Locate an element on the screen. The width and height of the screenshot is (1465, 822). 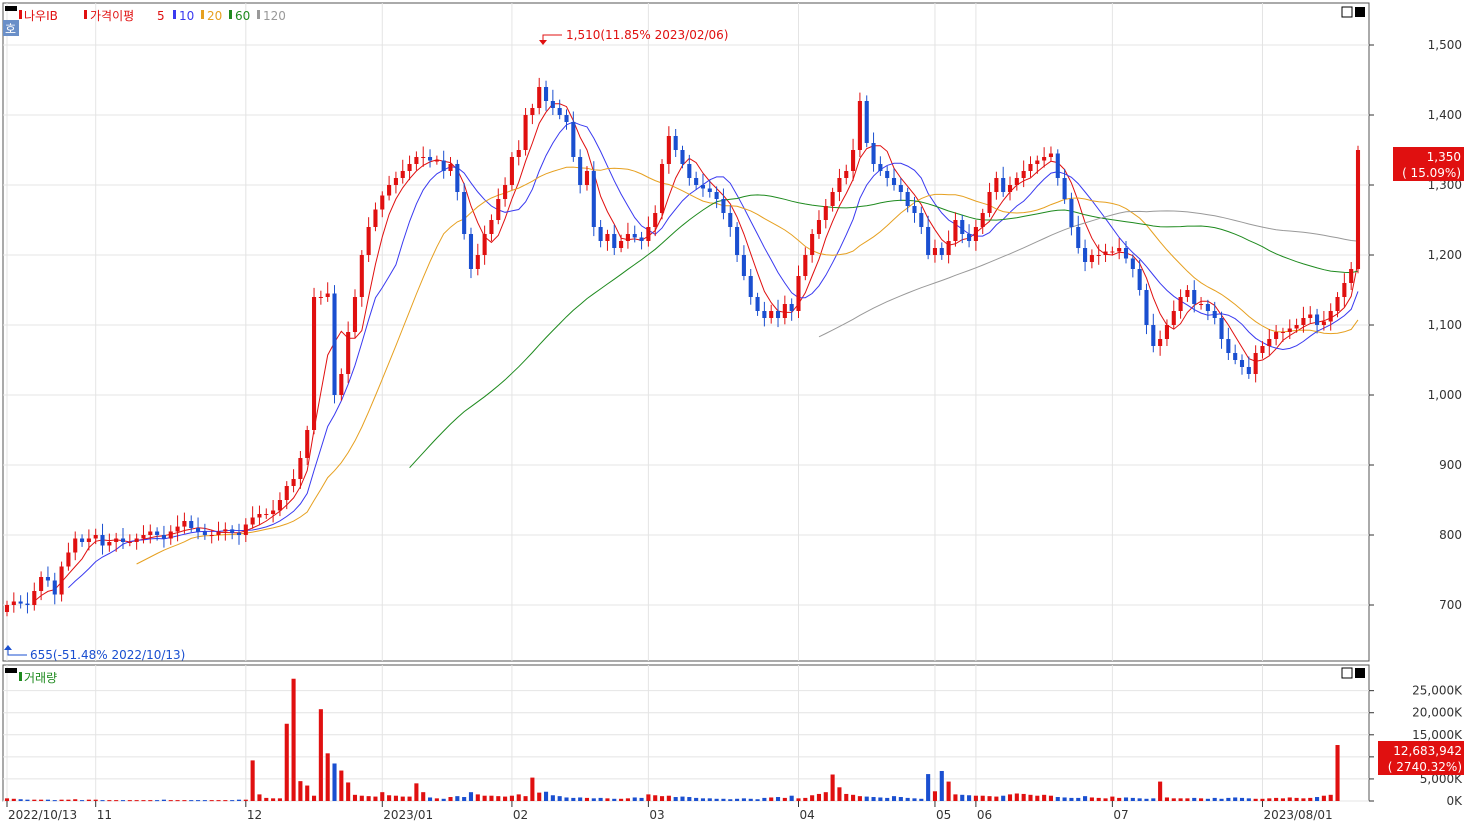
volume-tick-label: 25,000K is located at coordinates (1437, 691).